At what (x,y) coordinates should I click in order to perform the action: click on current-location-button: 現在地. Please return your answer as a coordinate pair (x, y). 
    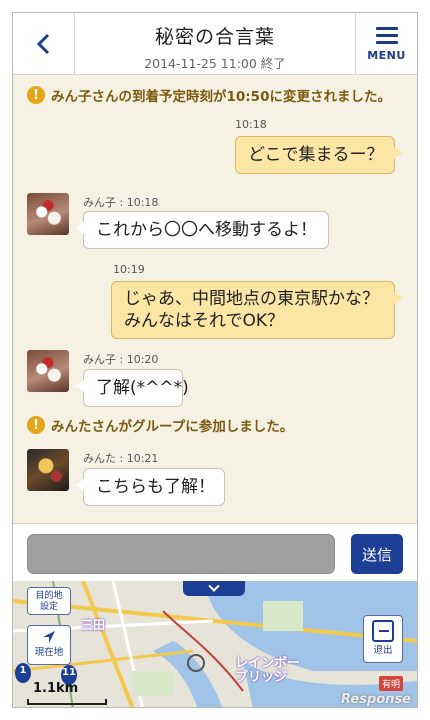
    Looking at the image, I should click on (49, 645).